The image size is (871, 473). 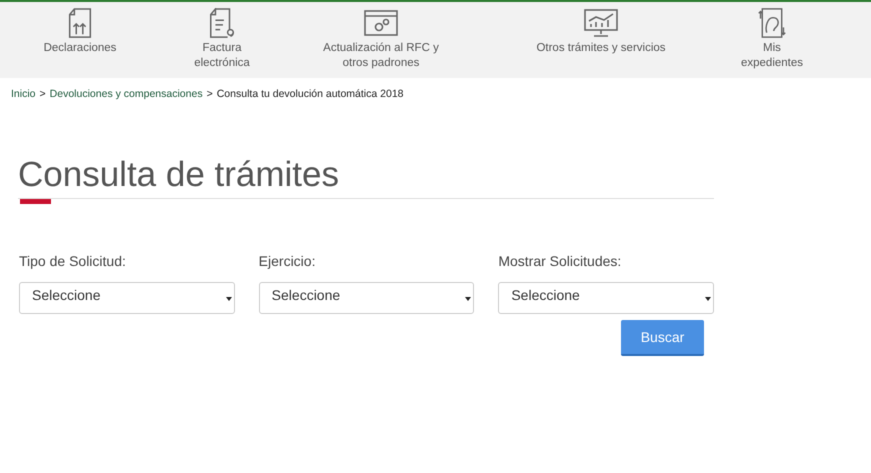 What do you see at coordinates (35, 201) in the screenshot?
I see `title-accent-bar` at bounding box center [35, 201].